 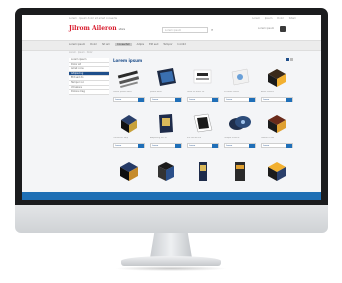 I want to click on product-card: Labore et dol Lorem, so click(x=277, y=131).